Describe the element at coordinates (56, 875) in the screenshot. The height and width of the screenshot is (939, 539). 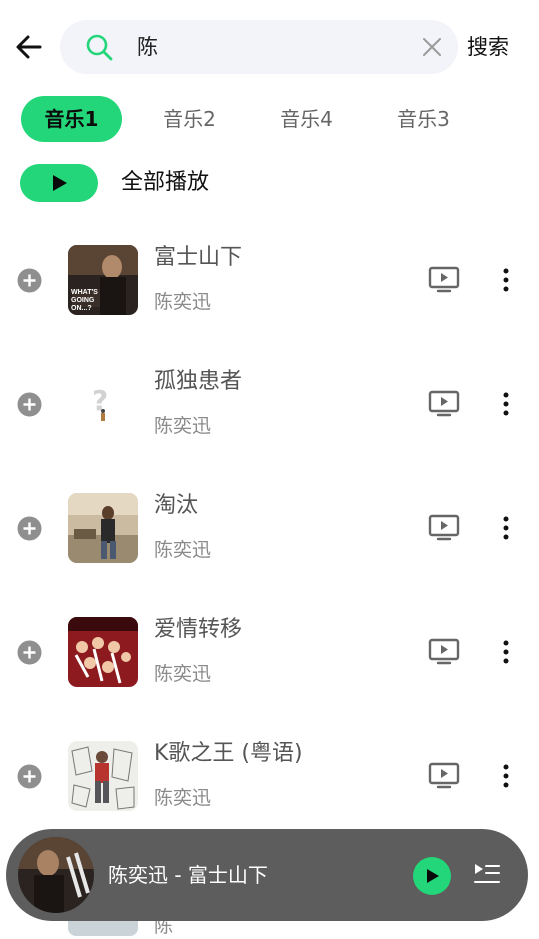
I see `now-playing-cover` at that location.